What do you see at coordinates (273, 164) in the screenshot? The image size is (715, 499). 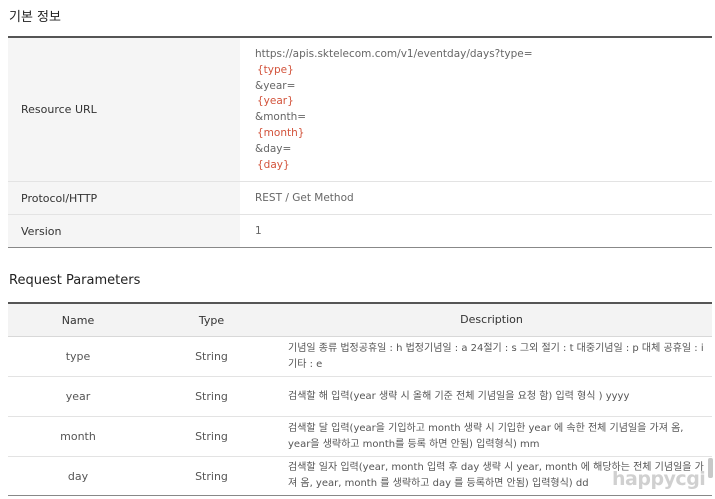 I see `url-parameter: {day}` at bounding box center [273, 164].